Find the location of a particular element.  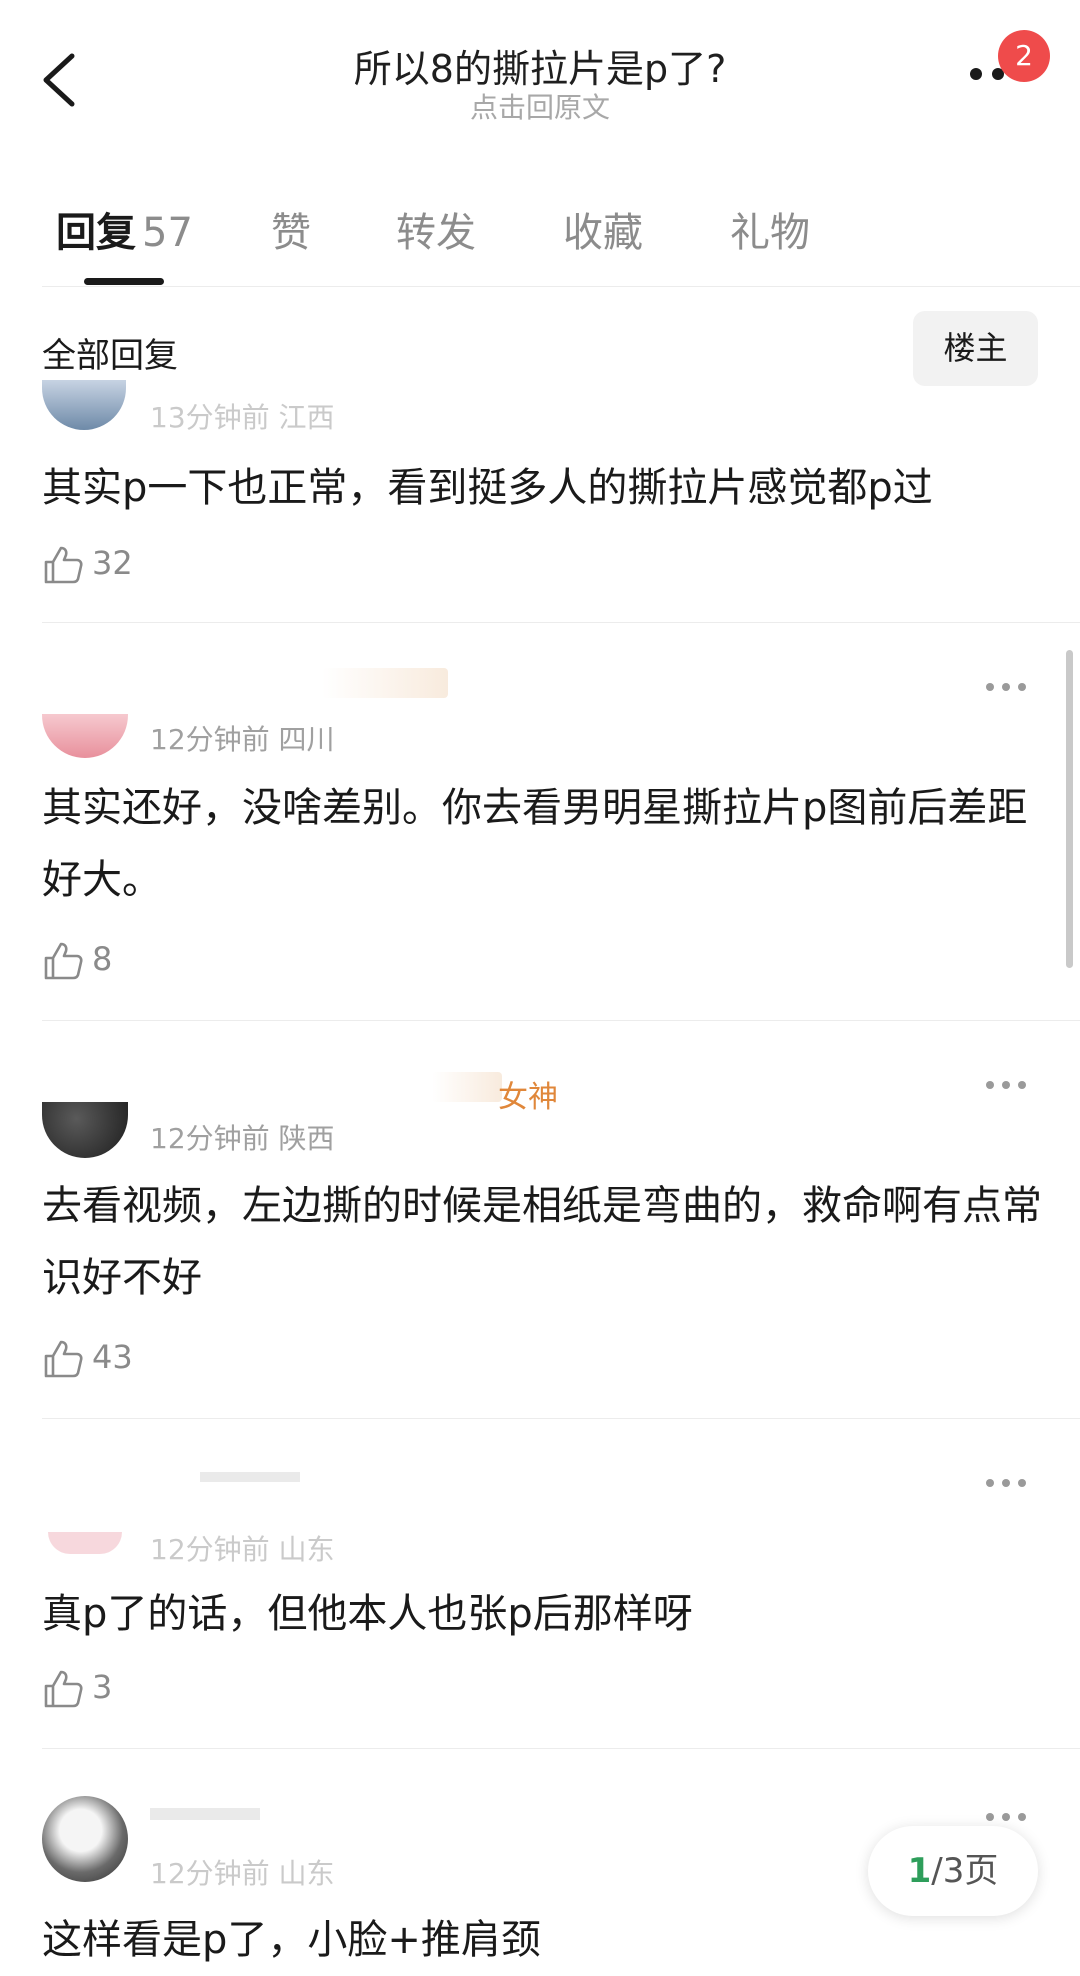

tab-reposts: 转发 is located at coordinates (436, 229).